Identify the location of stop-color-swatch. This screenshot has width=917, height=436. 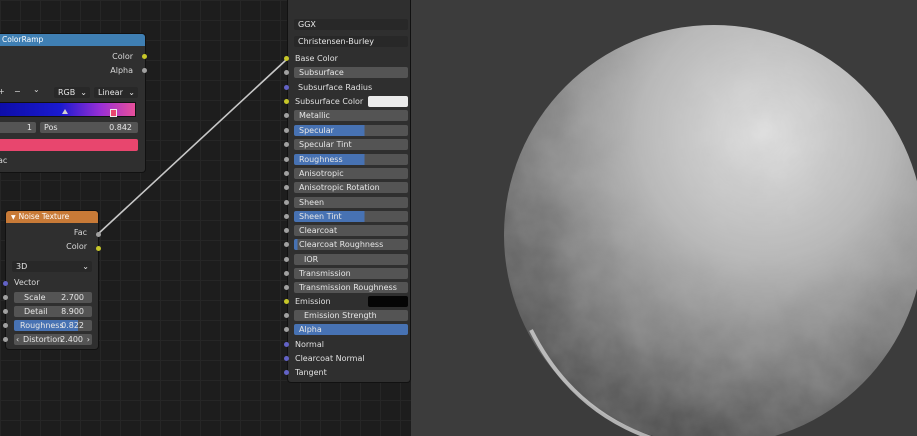
(69, 145).